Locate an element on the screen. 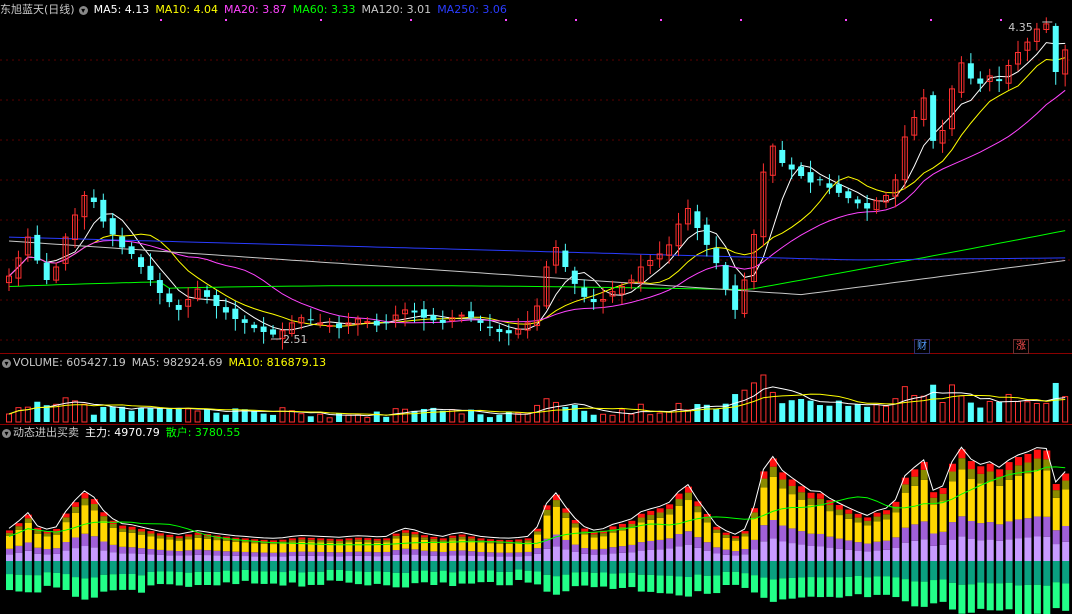 This screenshot has height=614, width=1072. rise-badge: 涨 is located at coordinates (1021, 346).